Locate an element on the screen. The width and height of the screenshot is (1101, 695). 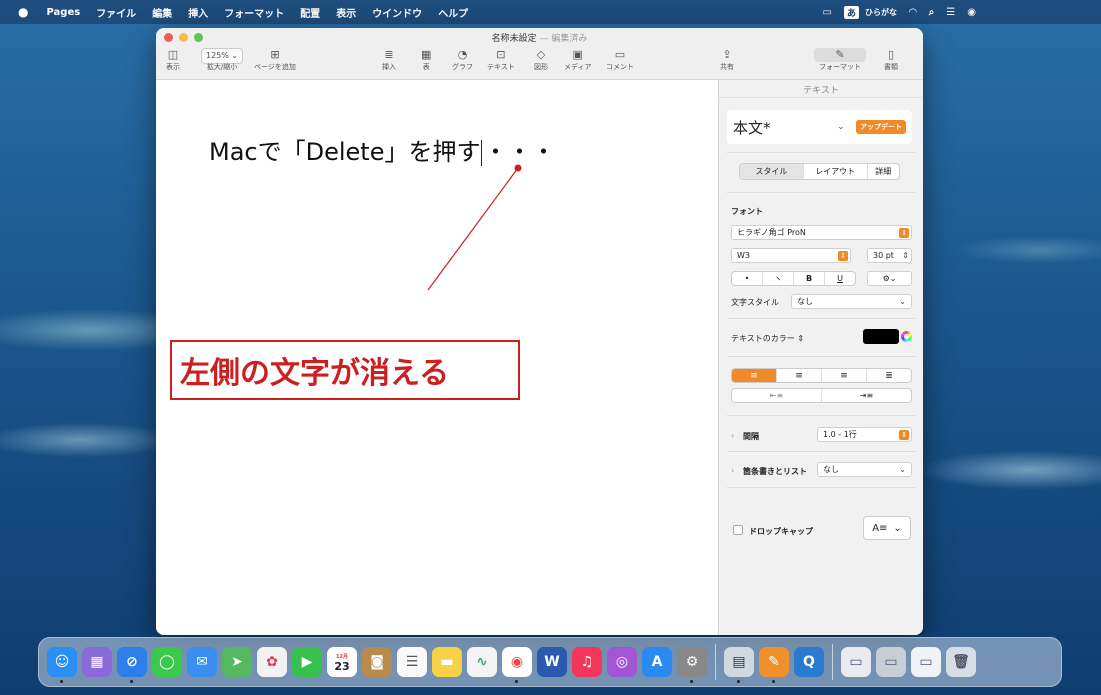
text-color-swatch is located at coordinates (881, 336).